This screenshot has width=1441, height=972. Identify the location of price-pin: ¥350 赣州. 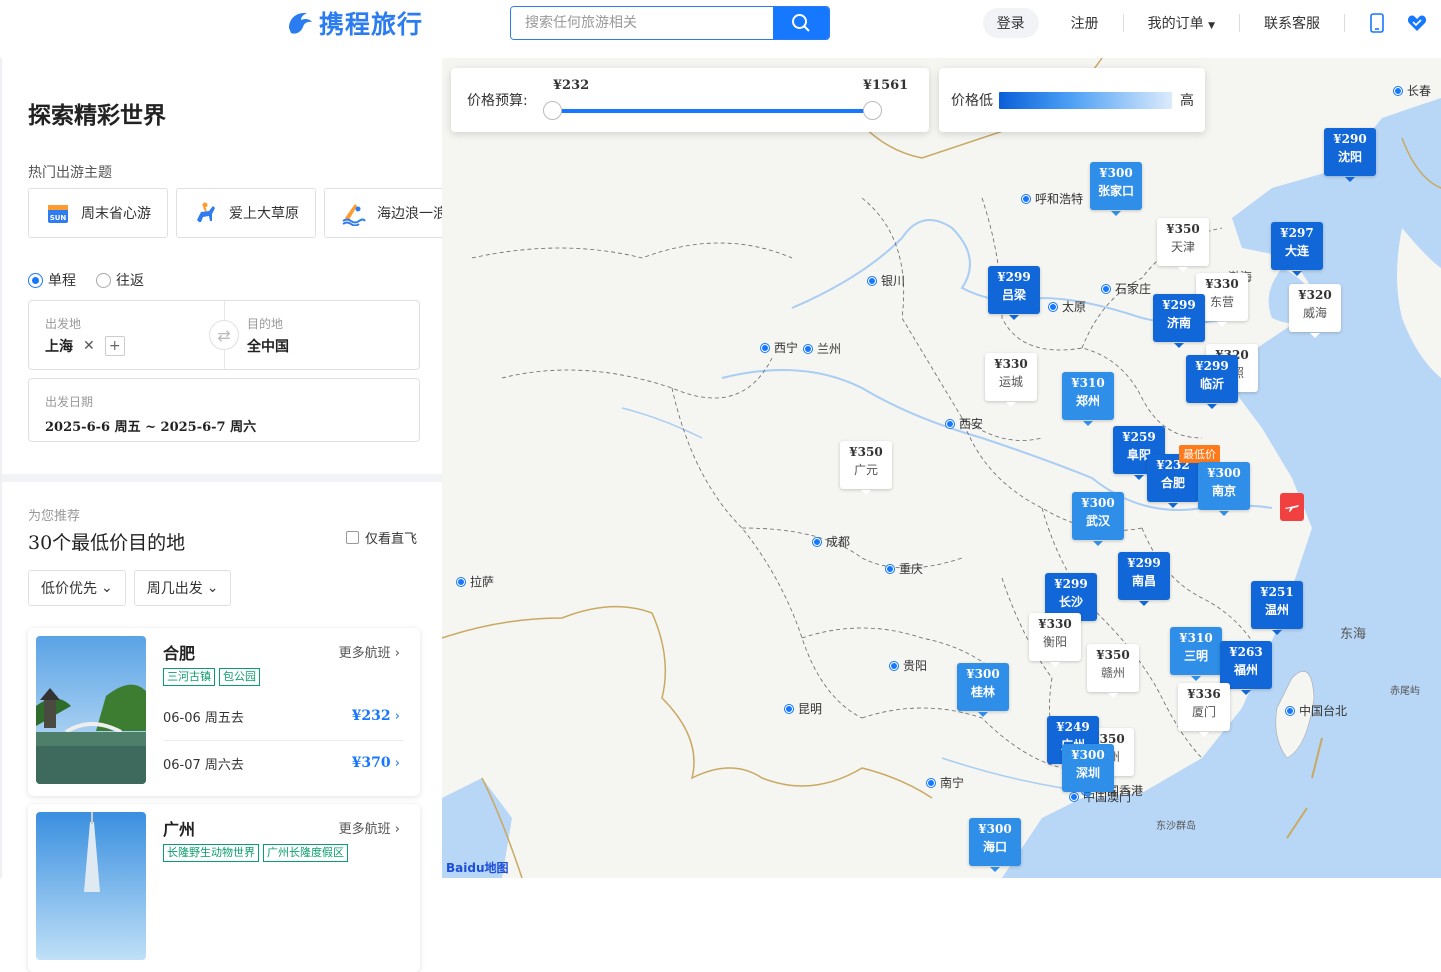
(1113, 671).